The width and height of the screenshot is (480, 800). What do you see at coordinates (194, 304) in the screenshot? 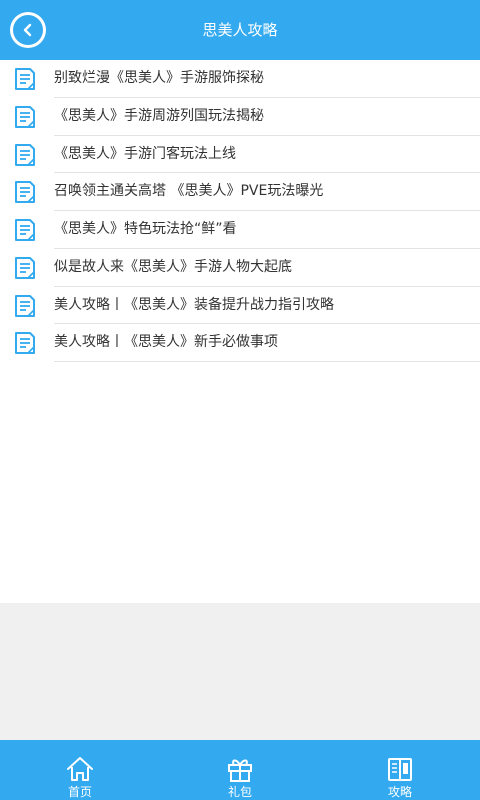
I see `article-title: 美人攻略丨《思美人》装备提升战力指引攻略` at bounding box center [194, 304].